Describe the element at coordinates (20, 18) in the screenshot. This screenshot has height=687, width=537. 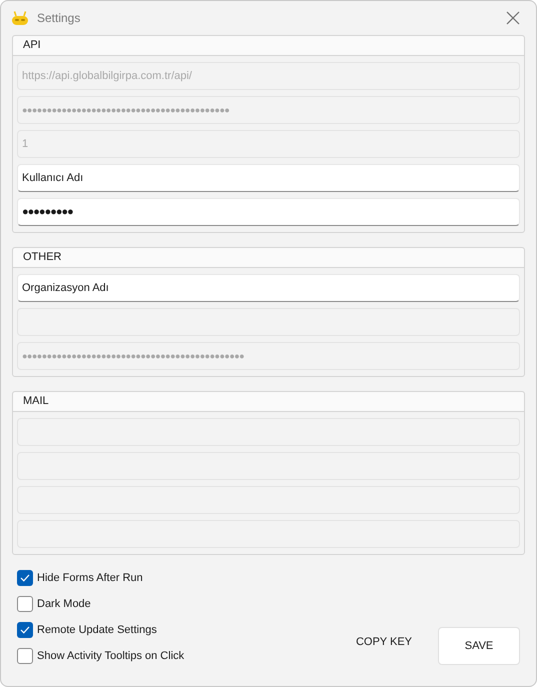
I see `robot-icon` at that location.